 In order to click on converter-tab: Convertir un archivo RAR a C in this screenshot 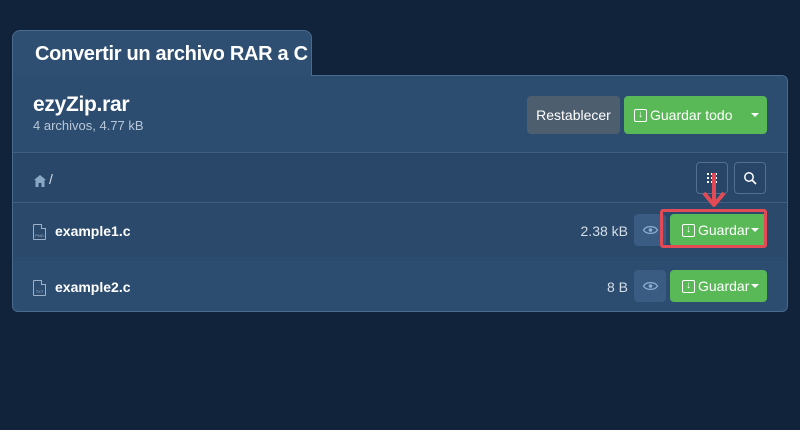, I will do `click(162, 53)`.